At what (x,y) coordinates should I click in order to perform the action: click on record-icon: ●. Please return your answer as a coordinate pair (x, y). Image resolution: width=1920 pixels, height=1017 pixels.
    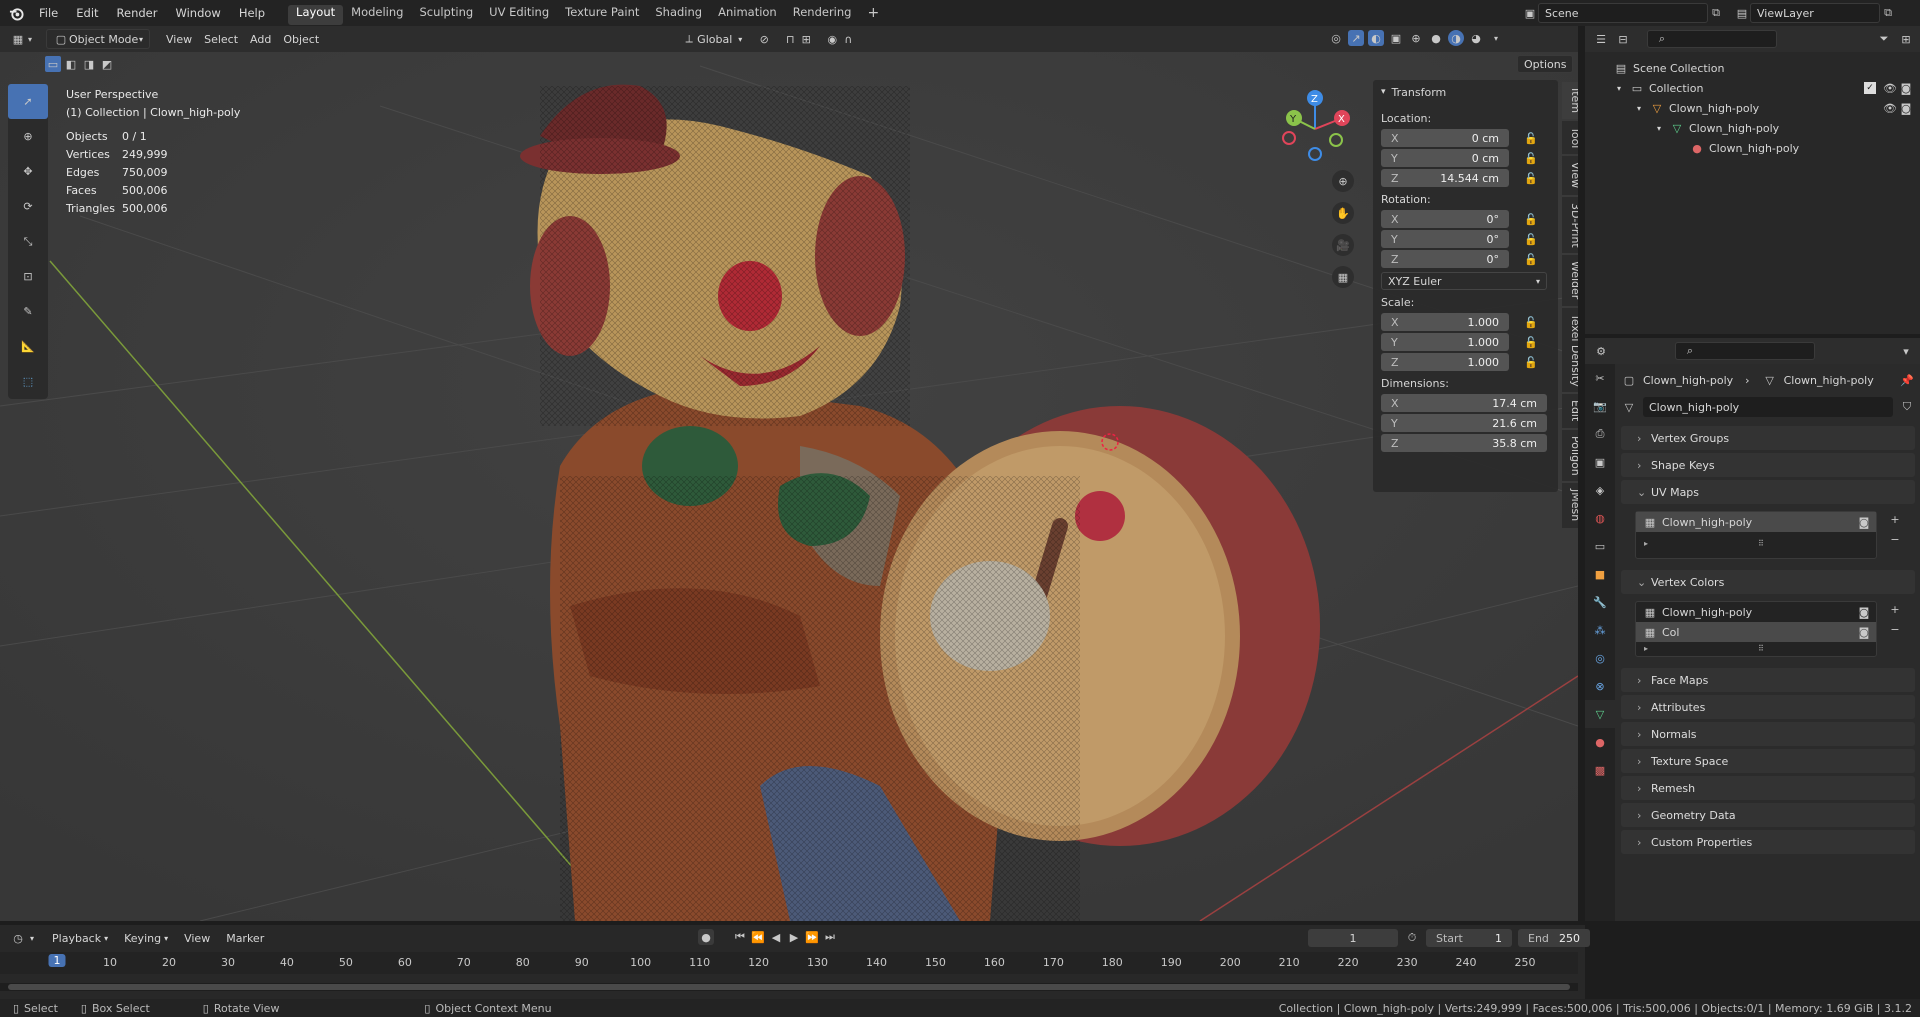
    Looking at the image, I should click on (706, 937).